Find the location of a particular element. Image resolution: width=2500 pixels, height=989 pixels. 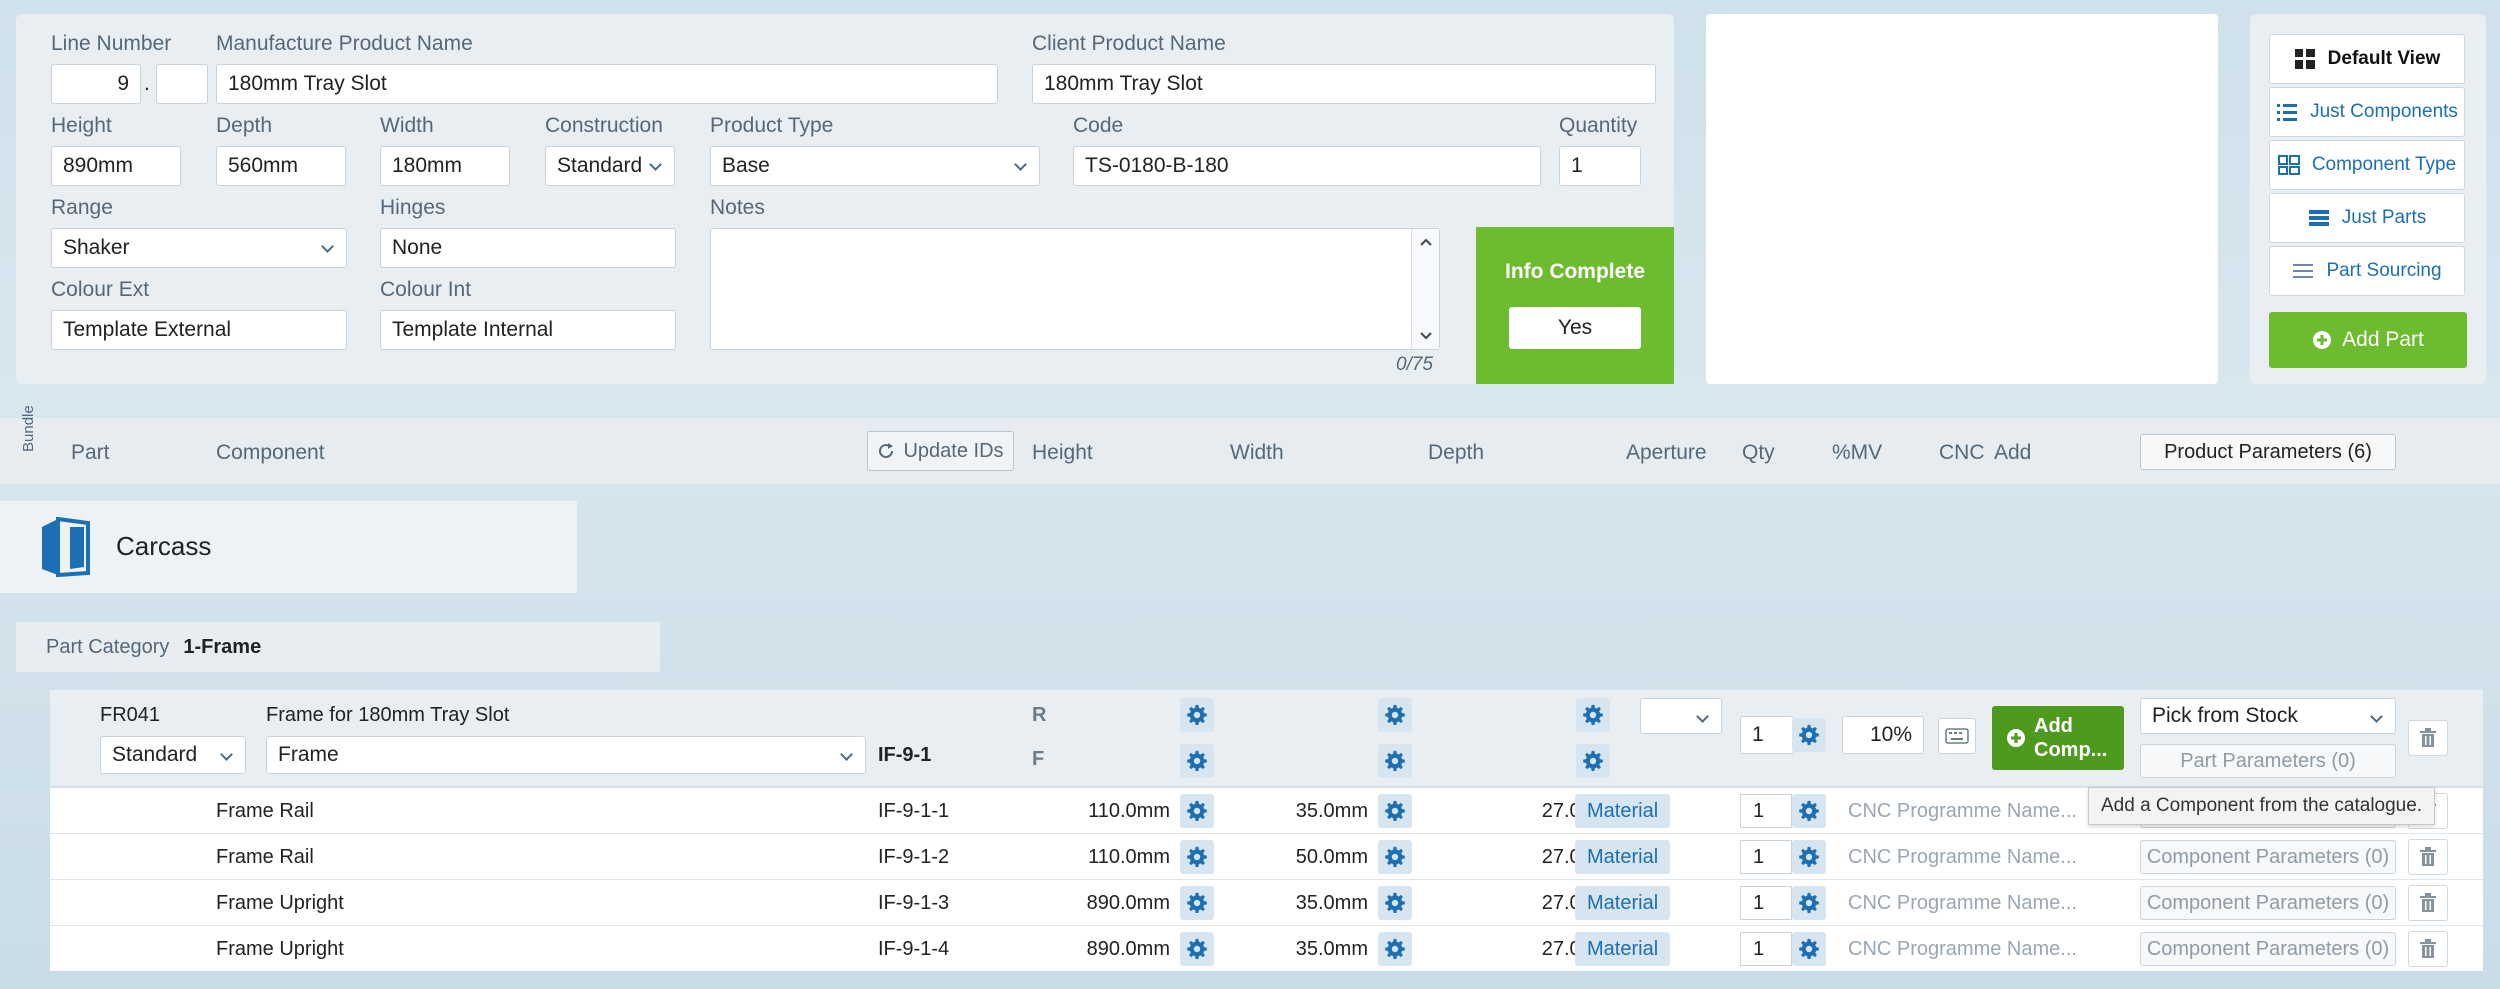

f-label: F is located at coordinates (1038, 759).